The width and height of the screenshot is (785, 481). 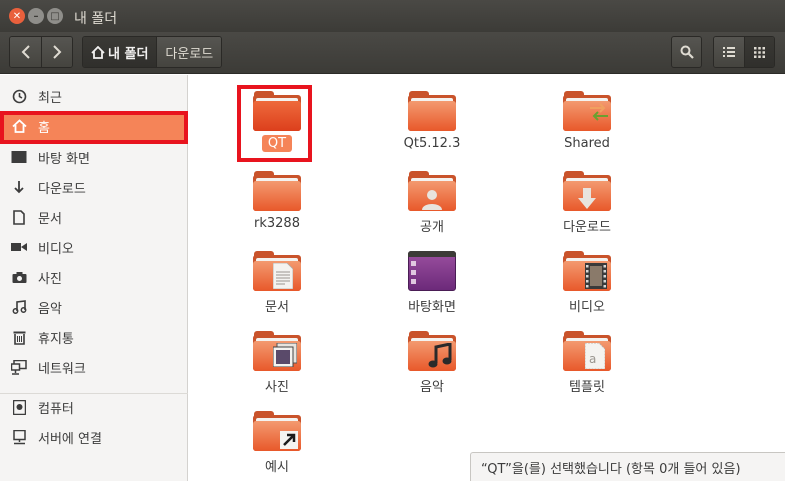 I want to click on sidebar-item-videos: 비디오, so click(x=94, y=247).